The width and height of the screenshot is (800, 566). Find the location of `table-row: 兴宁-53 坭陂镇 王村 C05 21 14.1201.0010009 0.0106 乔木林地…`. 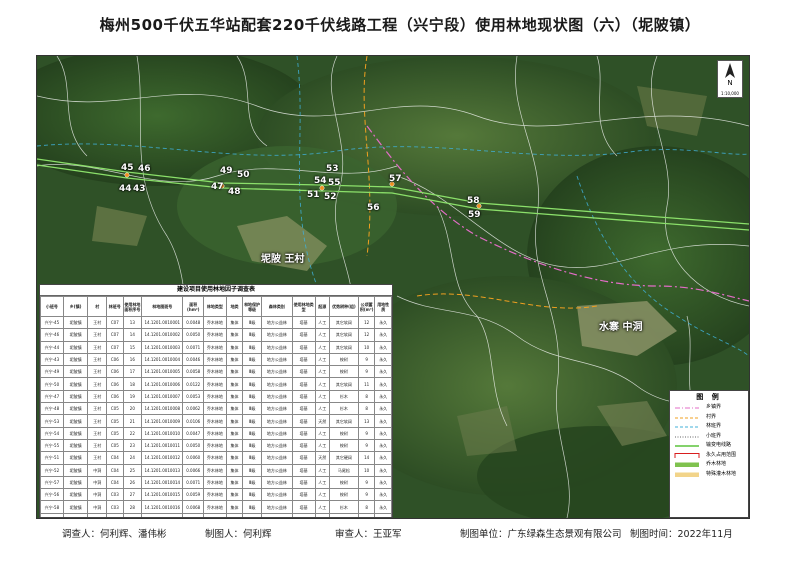

table-row: 兴宁-53 坭陂镇 王村 C05 21 14.1201.0010009 0.0106 乔木林地… is located at coordinates (216, 421).